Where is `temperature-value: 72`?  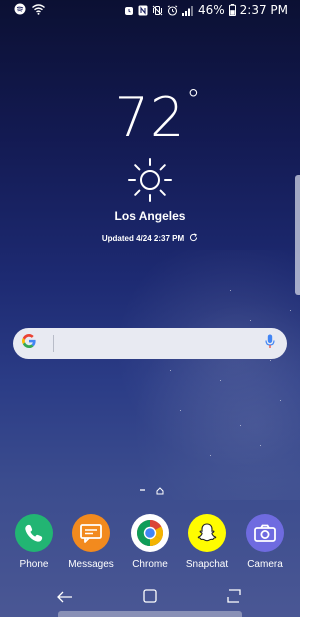
temperature-value: 72 is located at coordinates (150, 117).